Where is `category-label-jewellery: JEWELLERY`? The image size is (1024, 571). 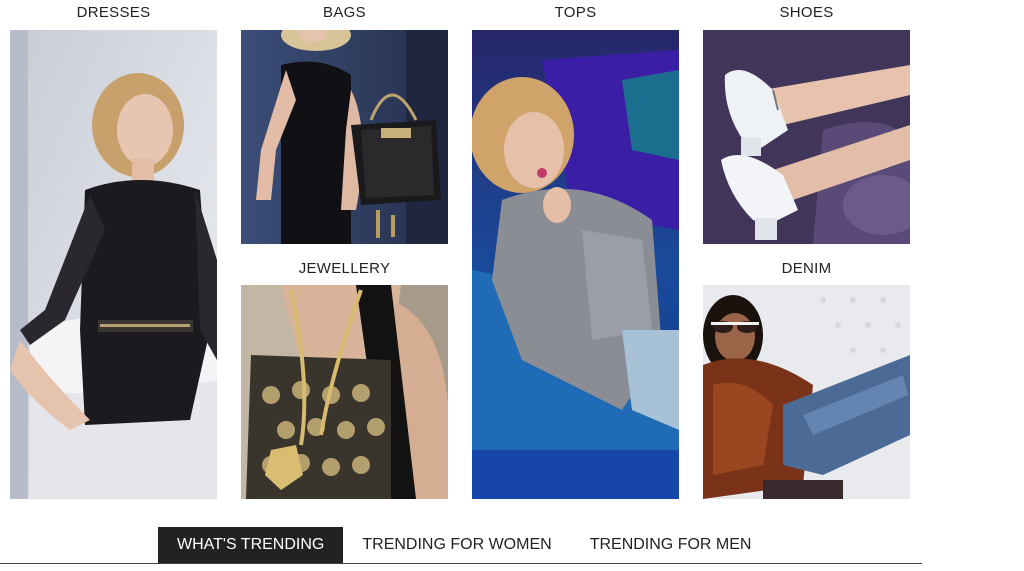 category-label-jewellery: JEWELLERY is located at coordinates (344, 268).